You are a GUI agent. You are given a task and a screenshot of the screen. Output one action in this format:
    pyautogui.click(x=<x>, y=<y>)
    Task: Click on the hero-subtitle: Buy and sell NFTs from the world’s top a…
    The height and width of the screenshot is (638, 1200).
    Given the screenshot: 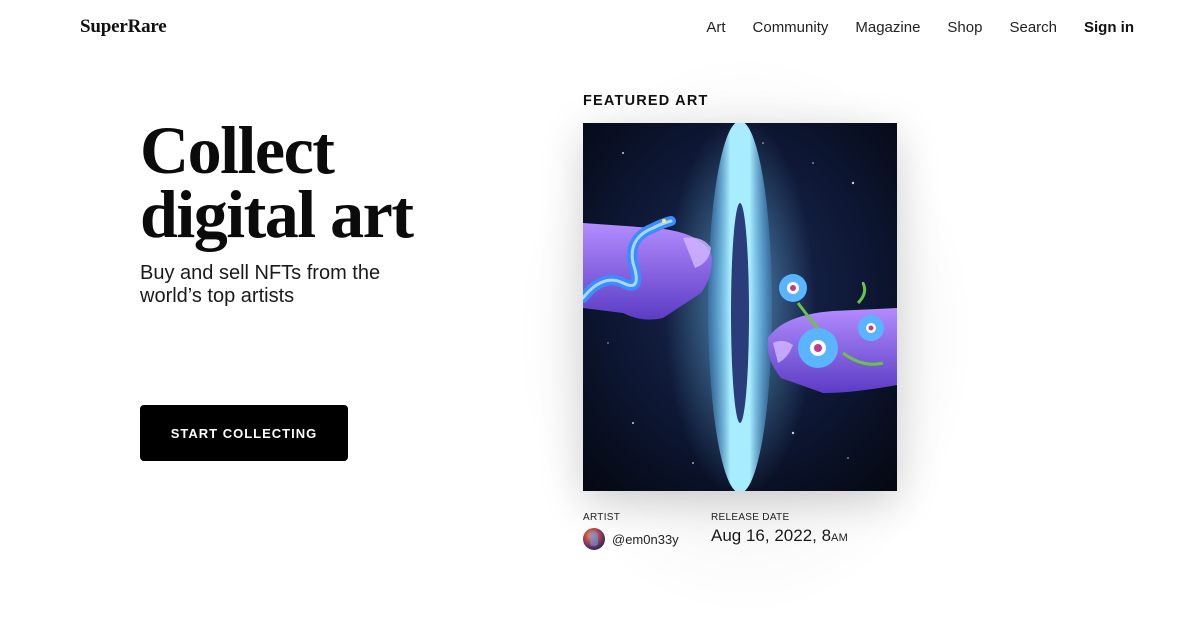 What is the action you would take?
    pyautogui.click(x=260, y=284)
    